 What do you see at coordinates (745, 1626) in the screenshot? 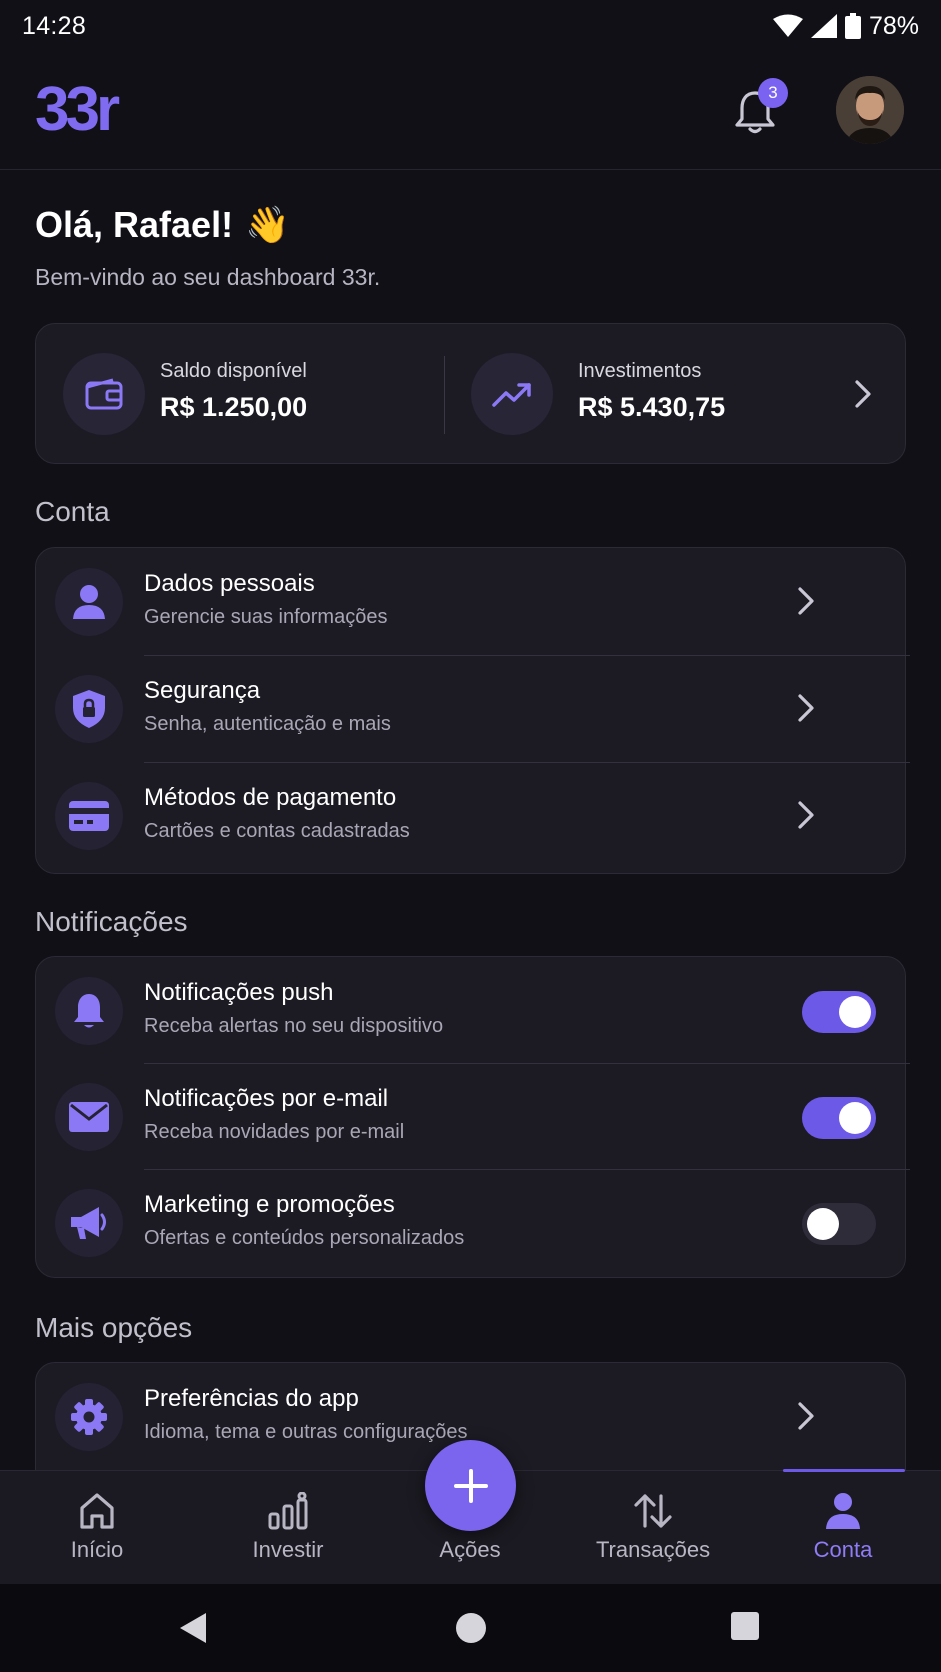
I see `recents-square-icon` at bounding box center [745, 1626].